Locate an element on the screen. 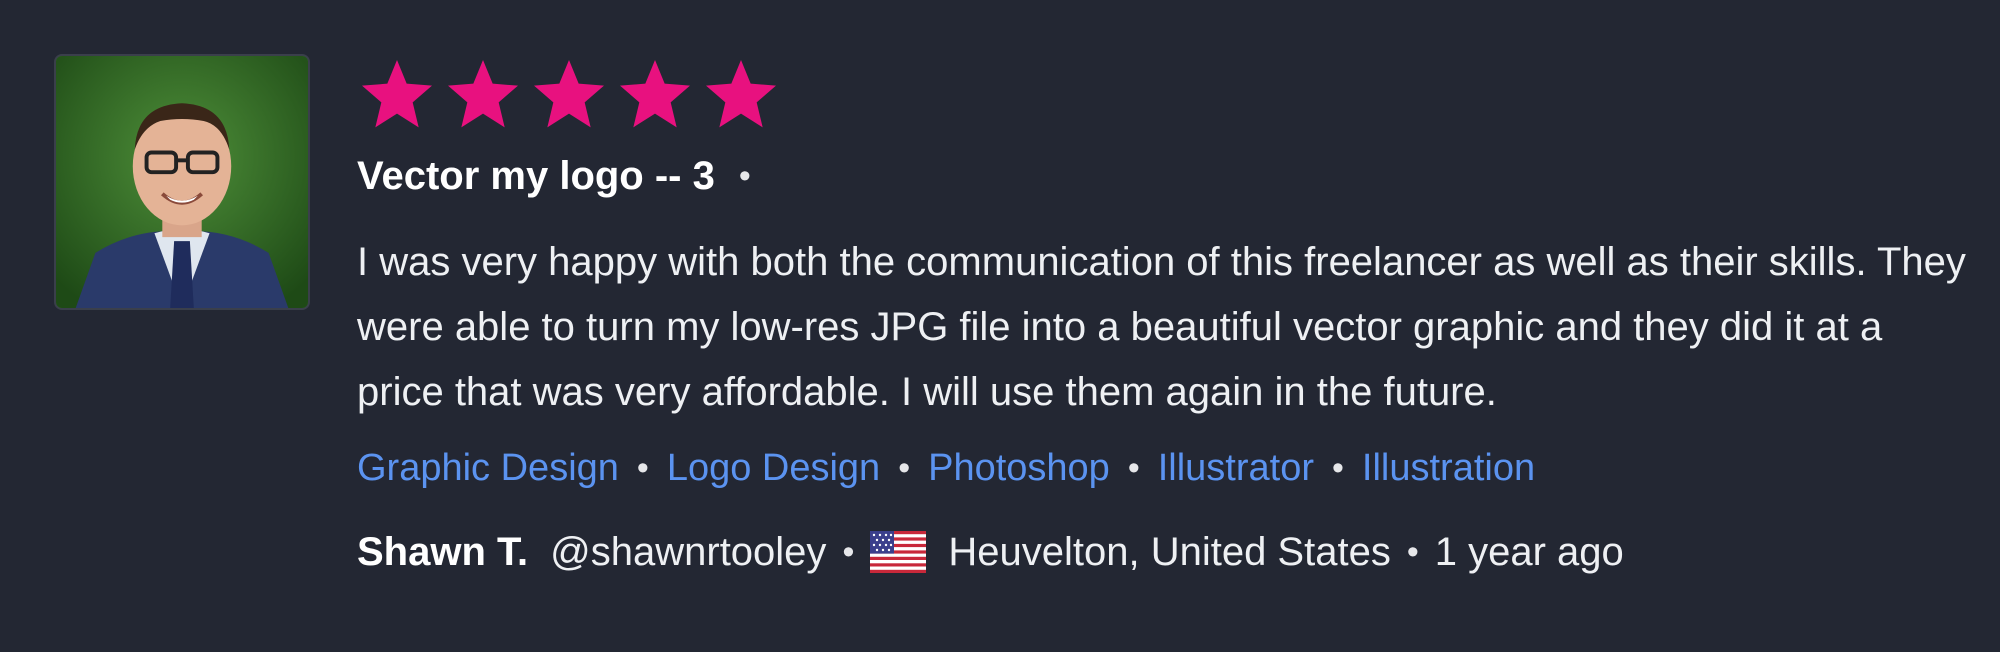  us-flag-icon is located at coordinates (898, 552).